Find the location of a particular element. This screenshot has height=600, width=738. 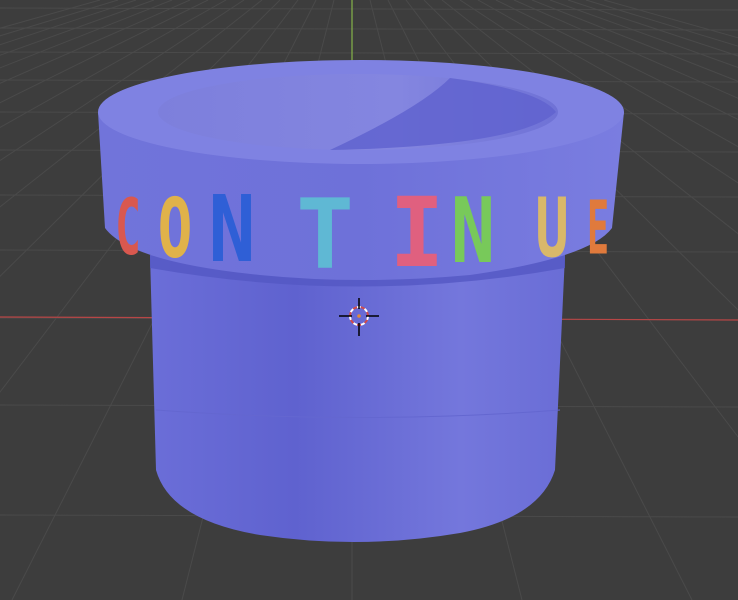

cursor-center is located at coordinates (359, 316).